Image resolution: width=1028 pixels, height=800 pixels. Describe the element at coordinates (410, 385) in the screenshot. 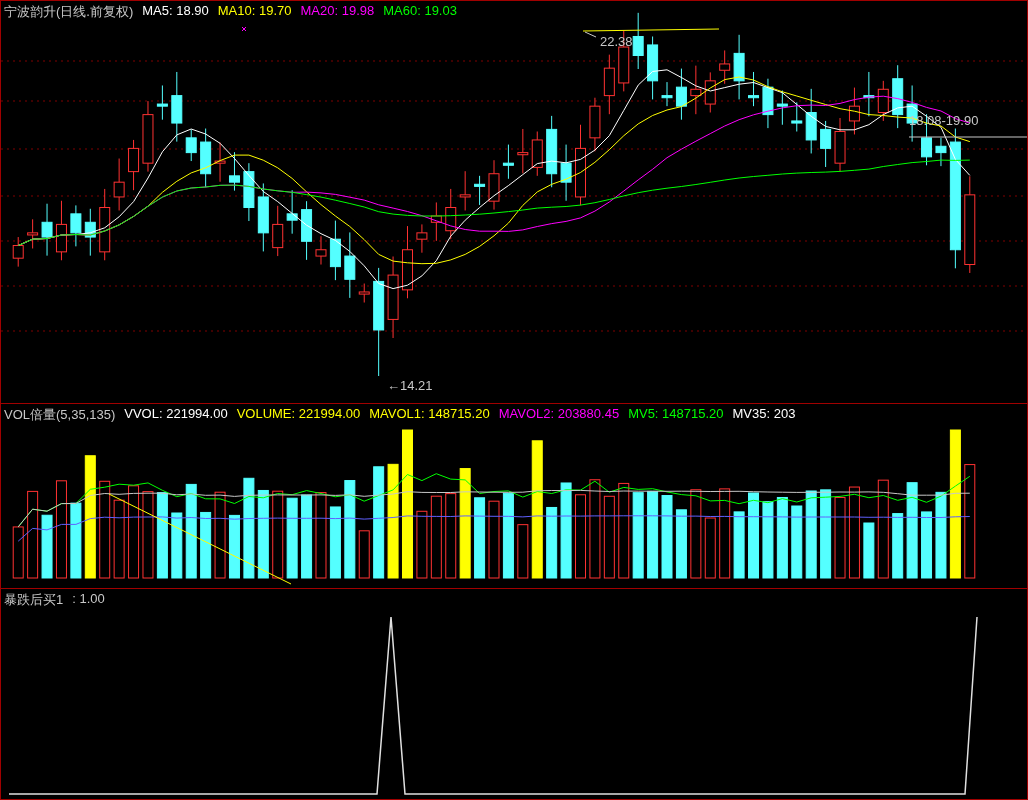

I see `price-label: ←14.21` at that location.